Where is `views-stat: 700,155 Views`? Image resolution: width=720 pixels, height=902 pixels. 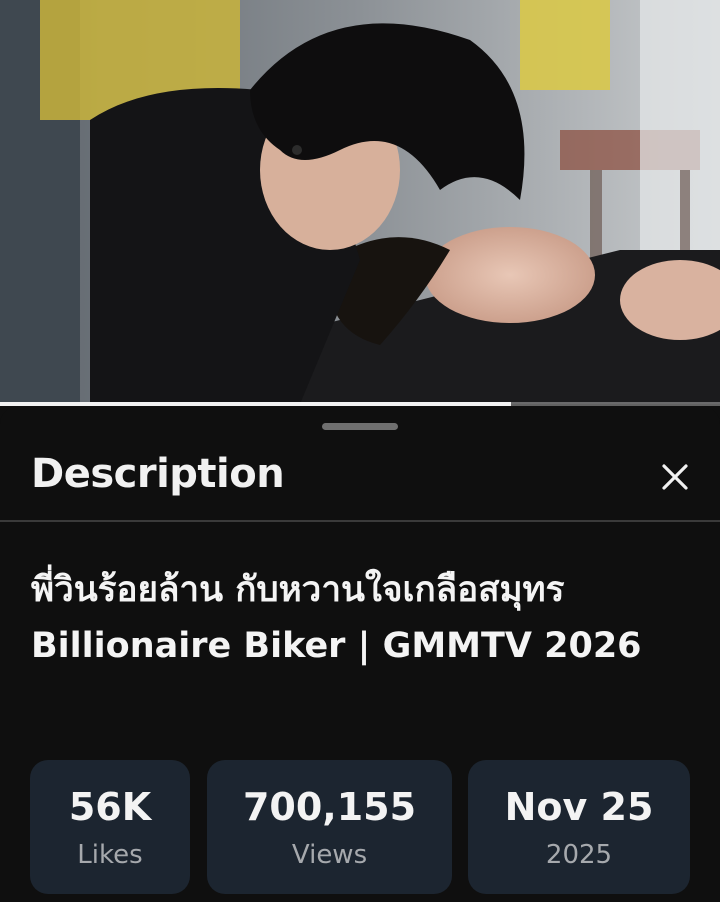
views-stat: 700,155 Views is located at coordinates (329, 827).